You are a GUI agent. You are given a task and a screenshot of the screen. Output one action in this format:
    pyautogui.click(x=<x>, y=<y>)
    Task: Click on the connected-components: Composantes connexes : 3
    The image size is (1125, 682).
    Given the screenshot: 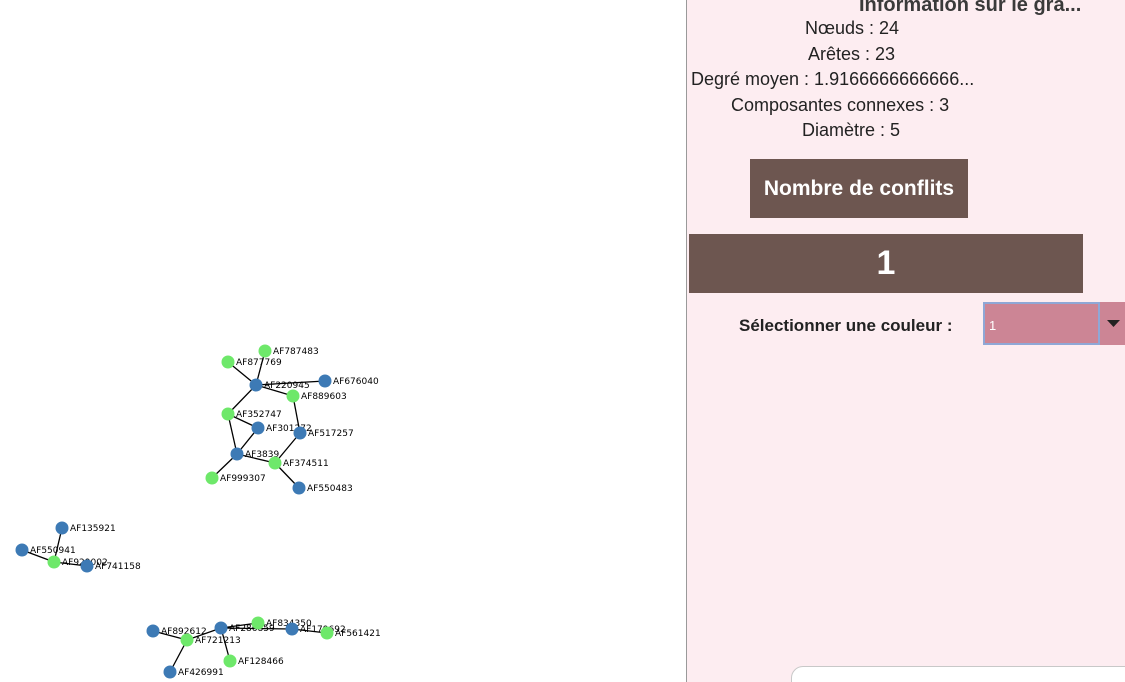 What is the action you would take?
    pyautogui.click(x=840, y=105)
    